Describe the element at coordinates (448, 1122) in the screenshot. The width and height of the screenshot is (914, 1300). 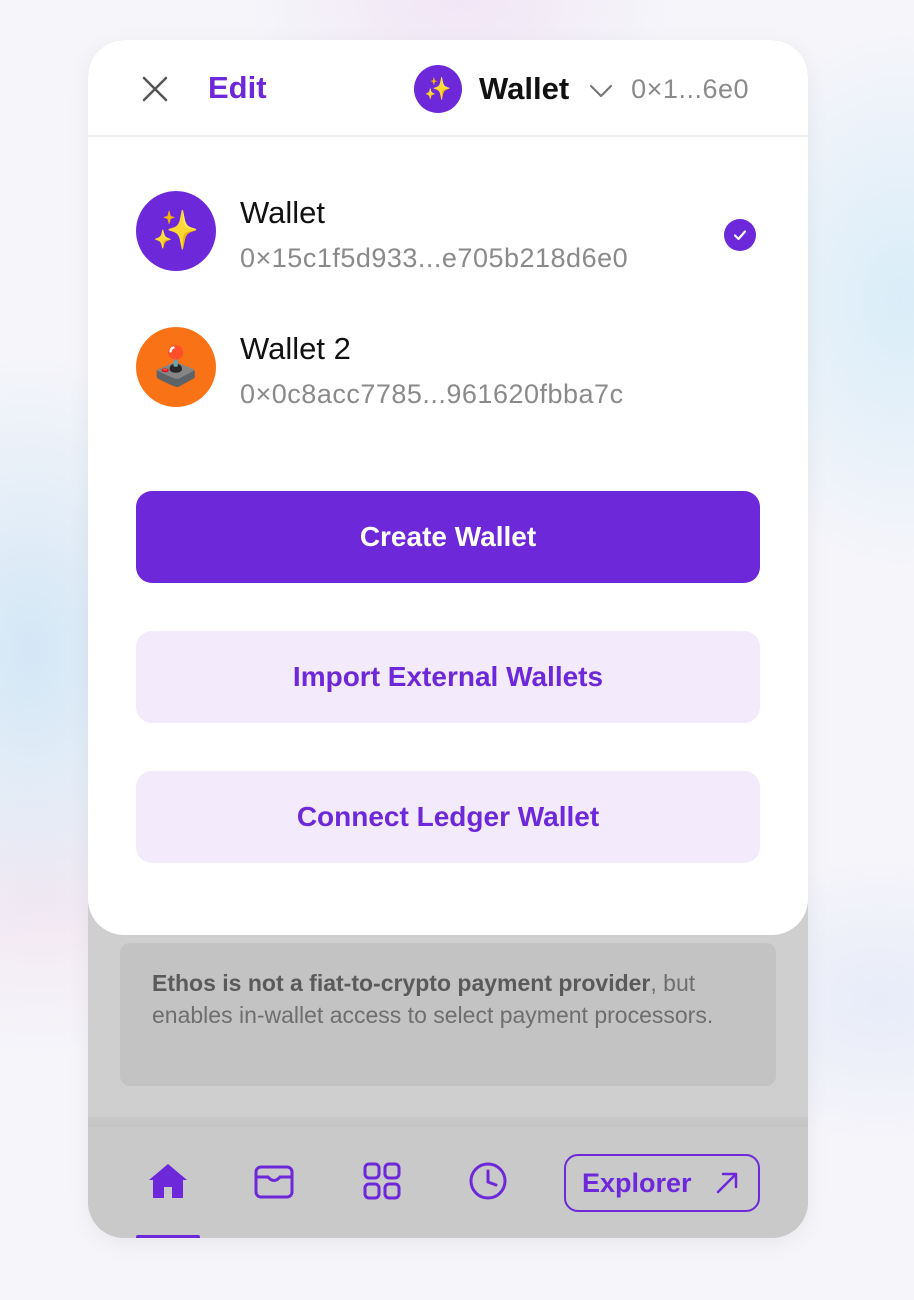
I see `bottom-divider` at that location.